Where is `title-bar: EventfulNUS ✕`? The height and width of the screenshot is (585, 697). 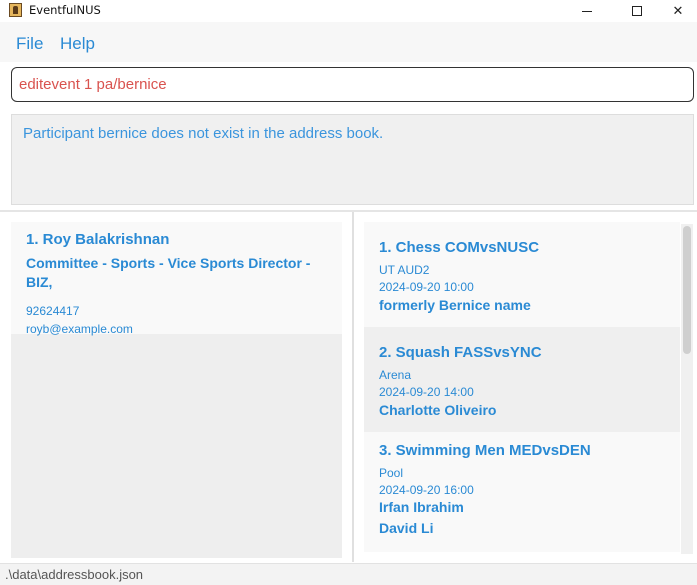 title-bar: EventfulNUS ✕ is located at coordinates (348, 11).